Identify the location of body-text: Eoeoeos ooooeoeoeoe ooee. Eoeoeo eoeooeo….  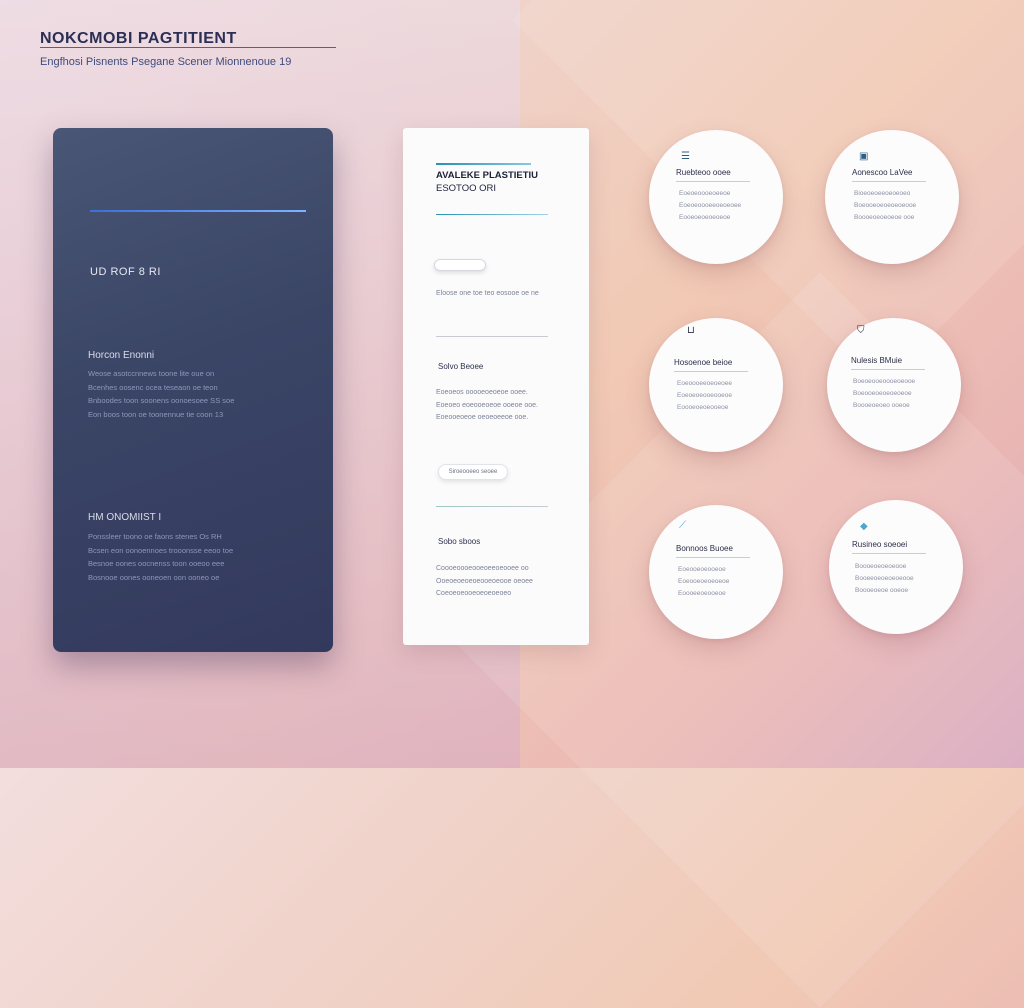
(500, 406).